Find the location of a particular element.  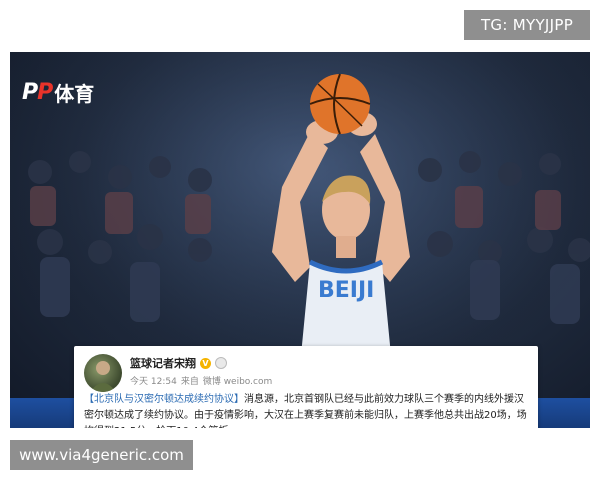

post-meta: 今天 12:54 来自 微博 weibo.com is located at coordinates (201, 380).